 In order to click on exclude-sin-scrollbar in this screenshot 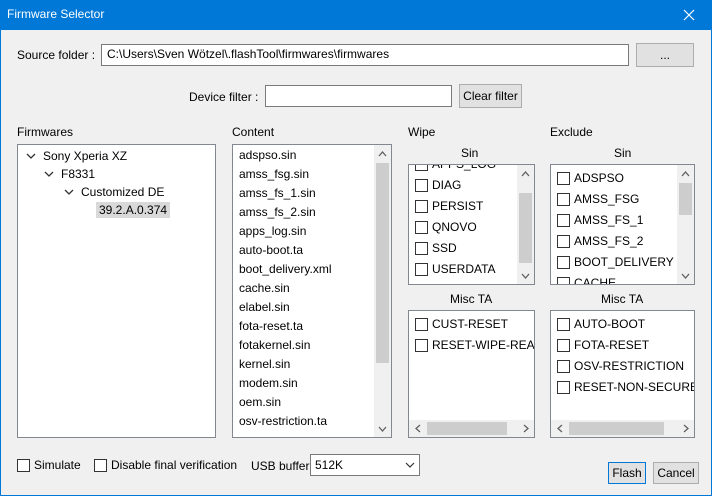, I will do `click(685, 224)`.